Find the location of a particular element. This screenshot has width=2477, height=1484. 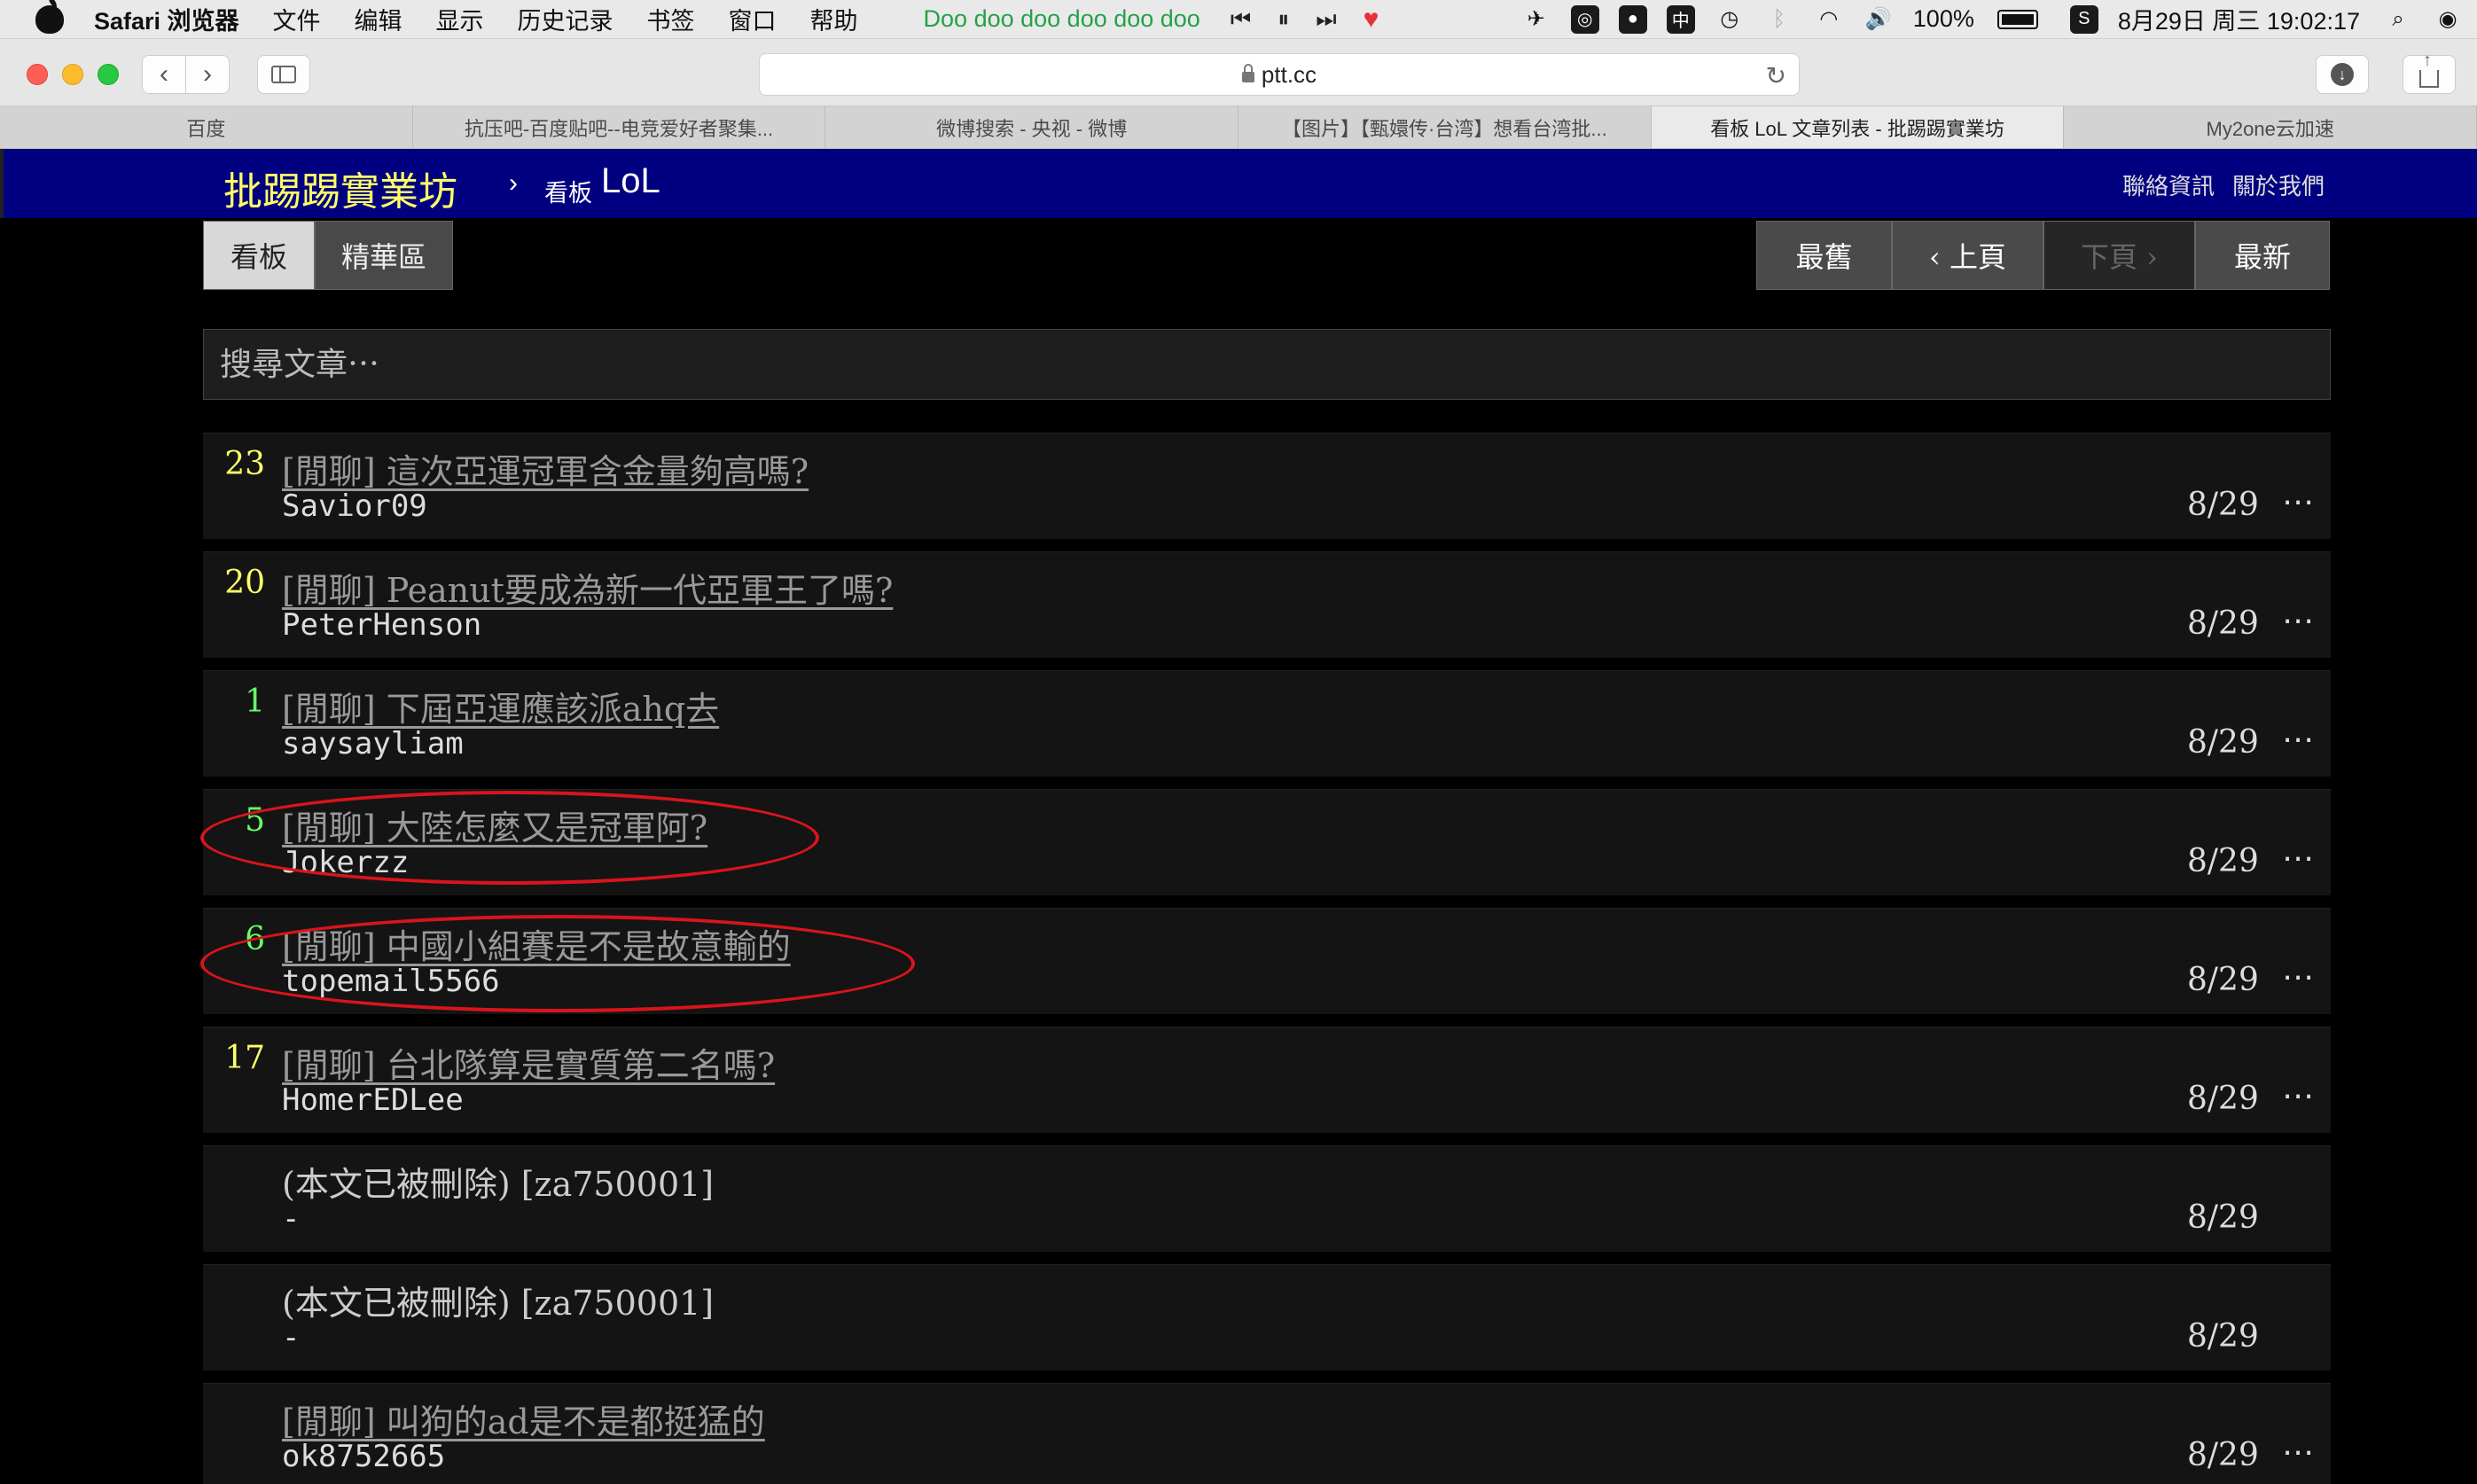

wifi-icon: ◠ is located at coordinates (1829, 19).